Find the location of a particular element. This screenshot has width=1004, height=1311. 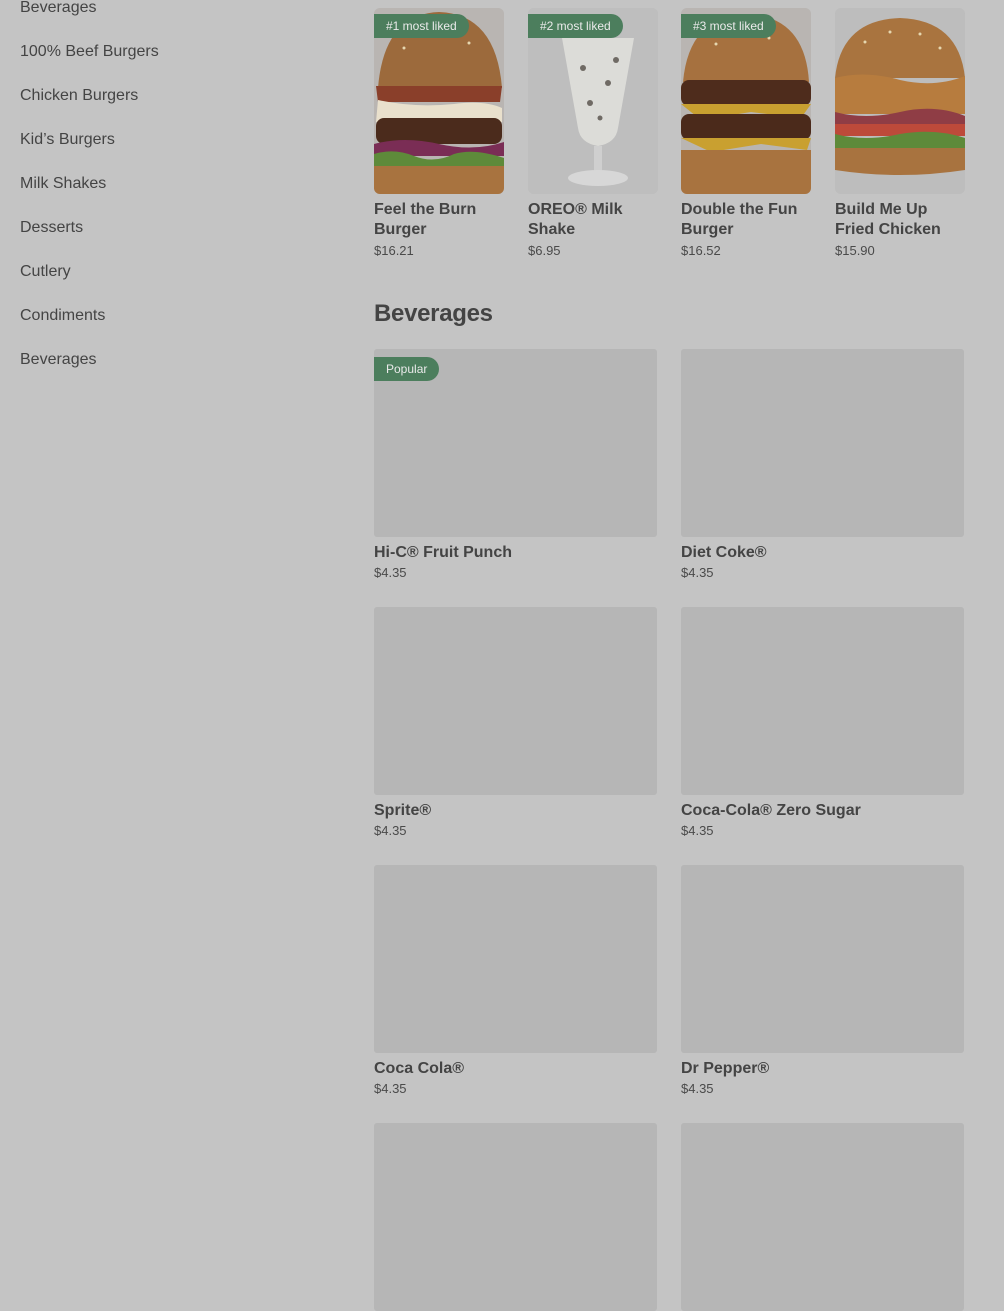

item-name: Dr Pepper® is located at coordinates (725, 1068).